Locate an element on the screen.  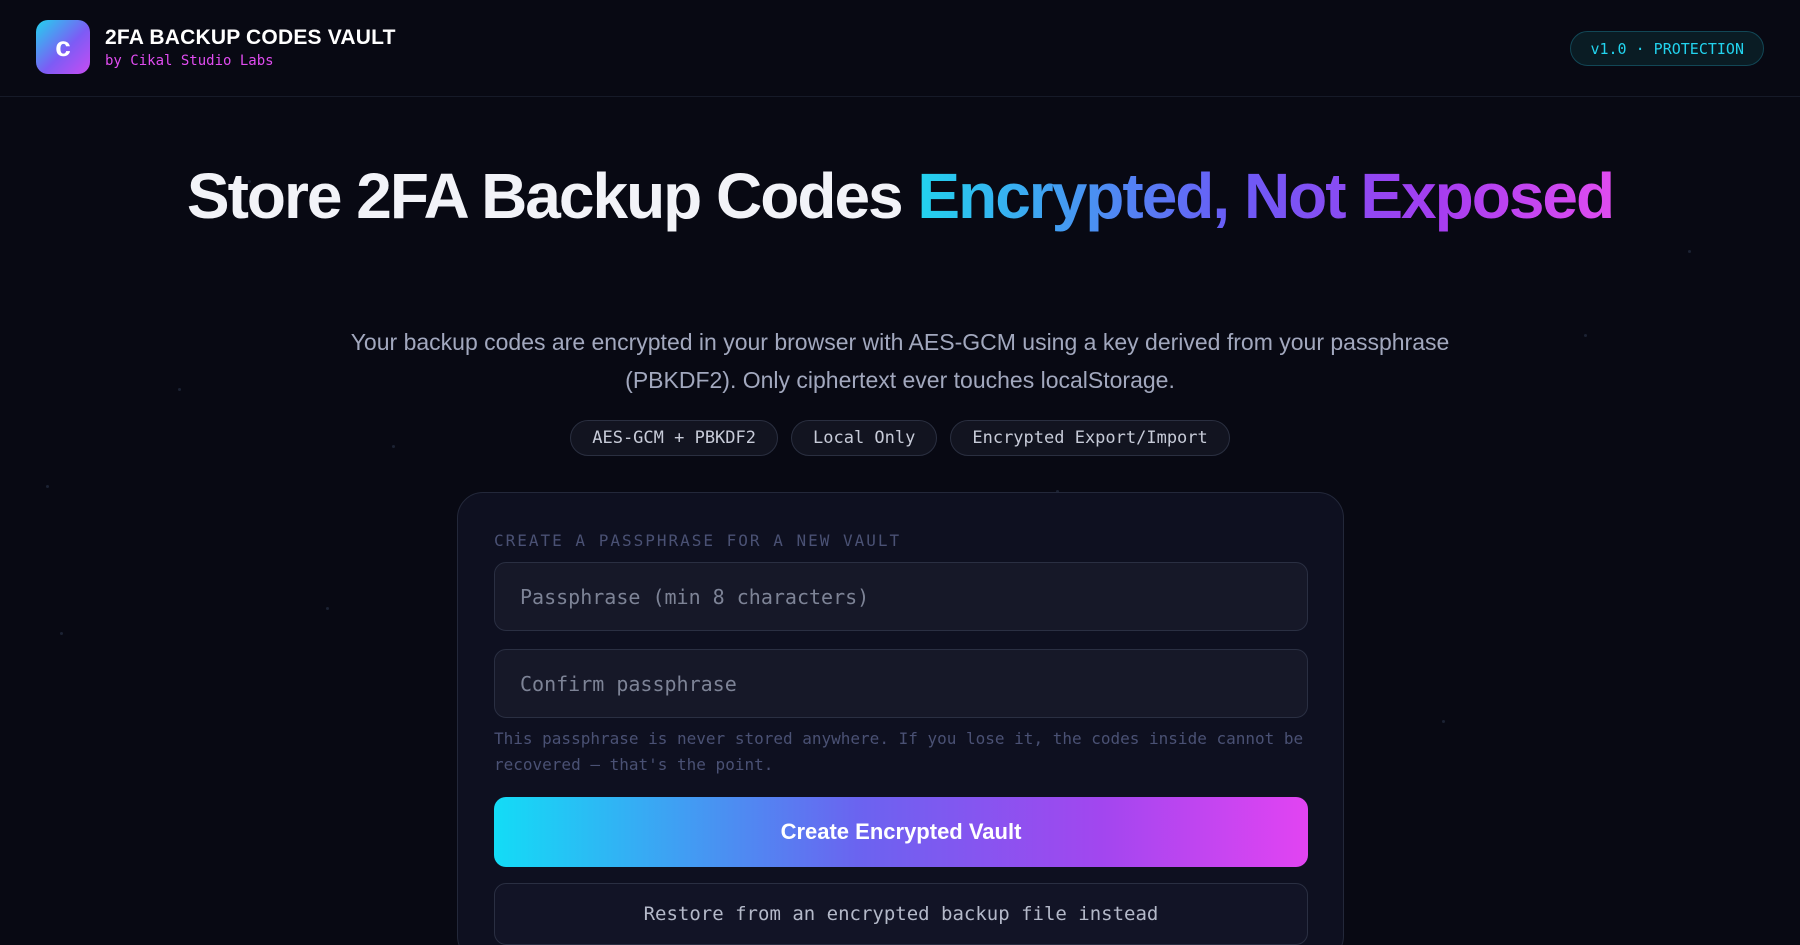
app-logo-icon: c is located at coordinates (63, 47).